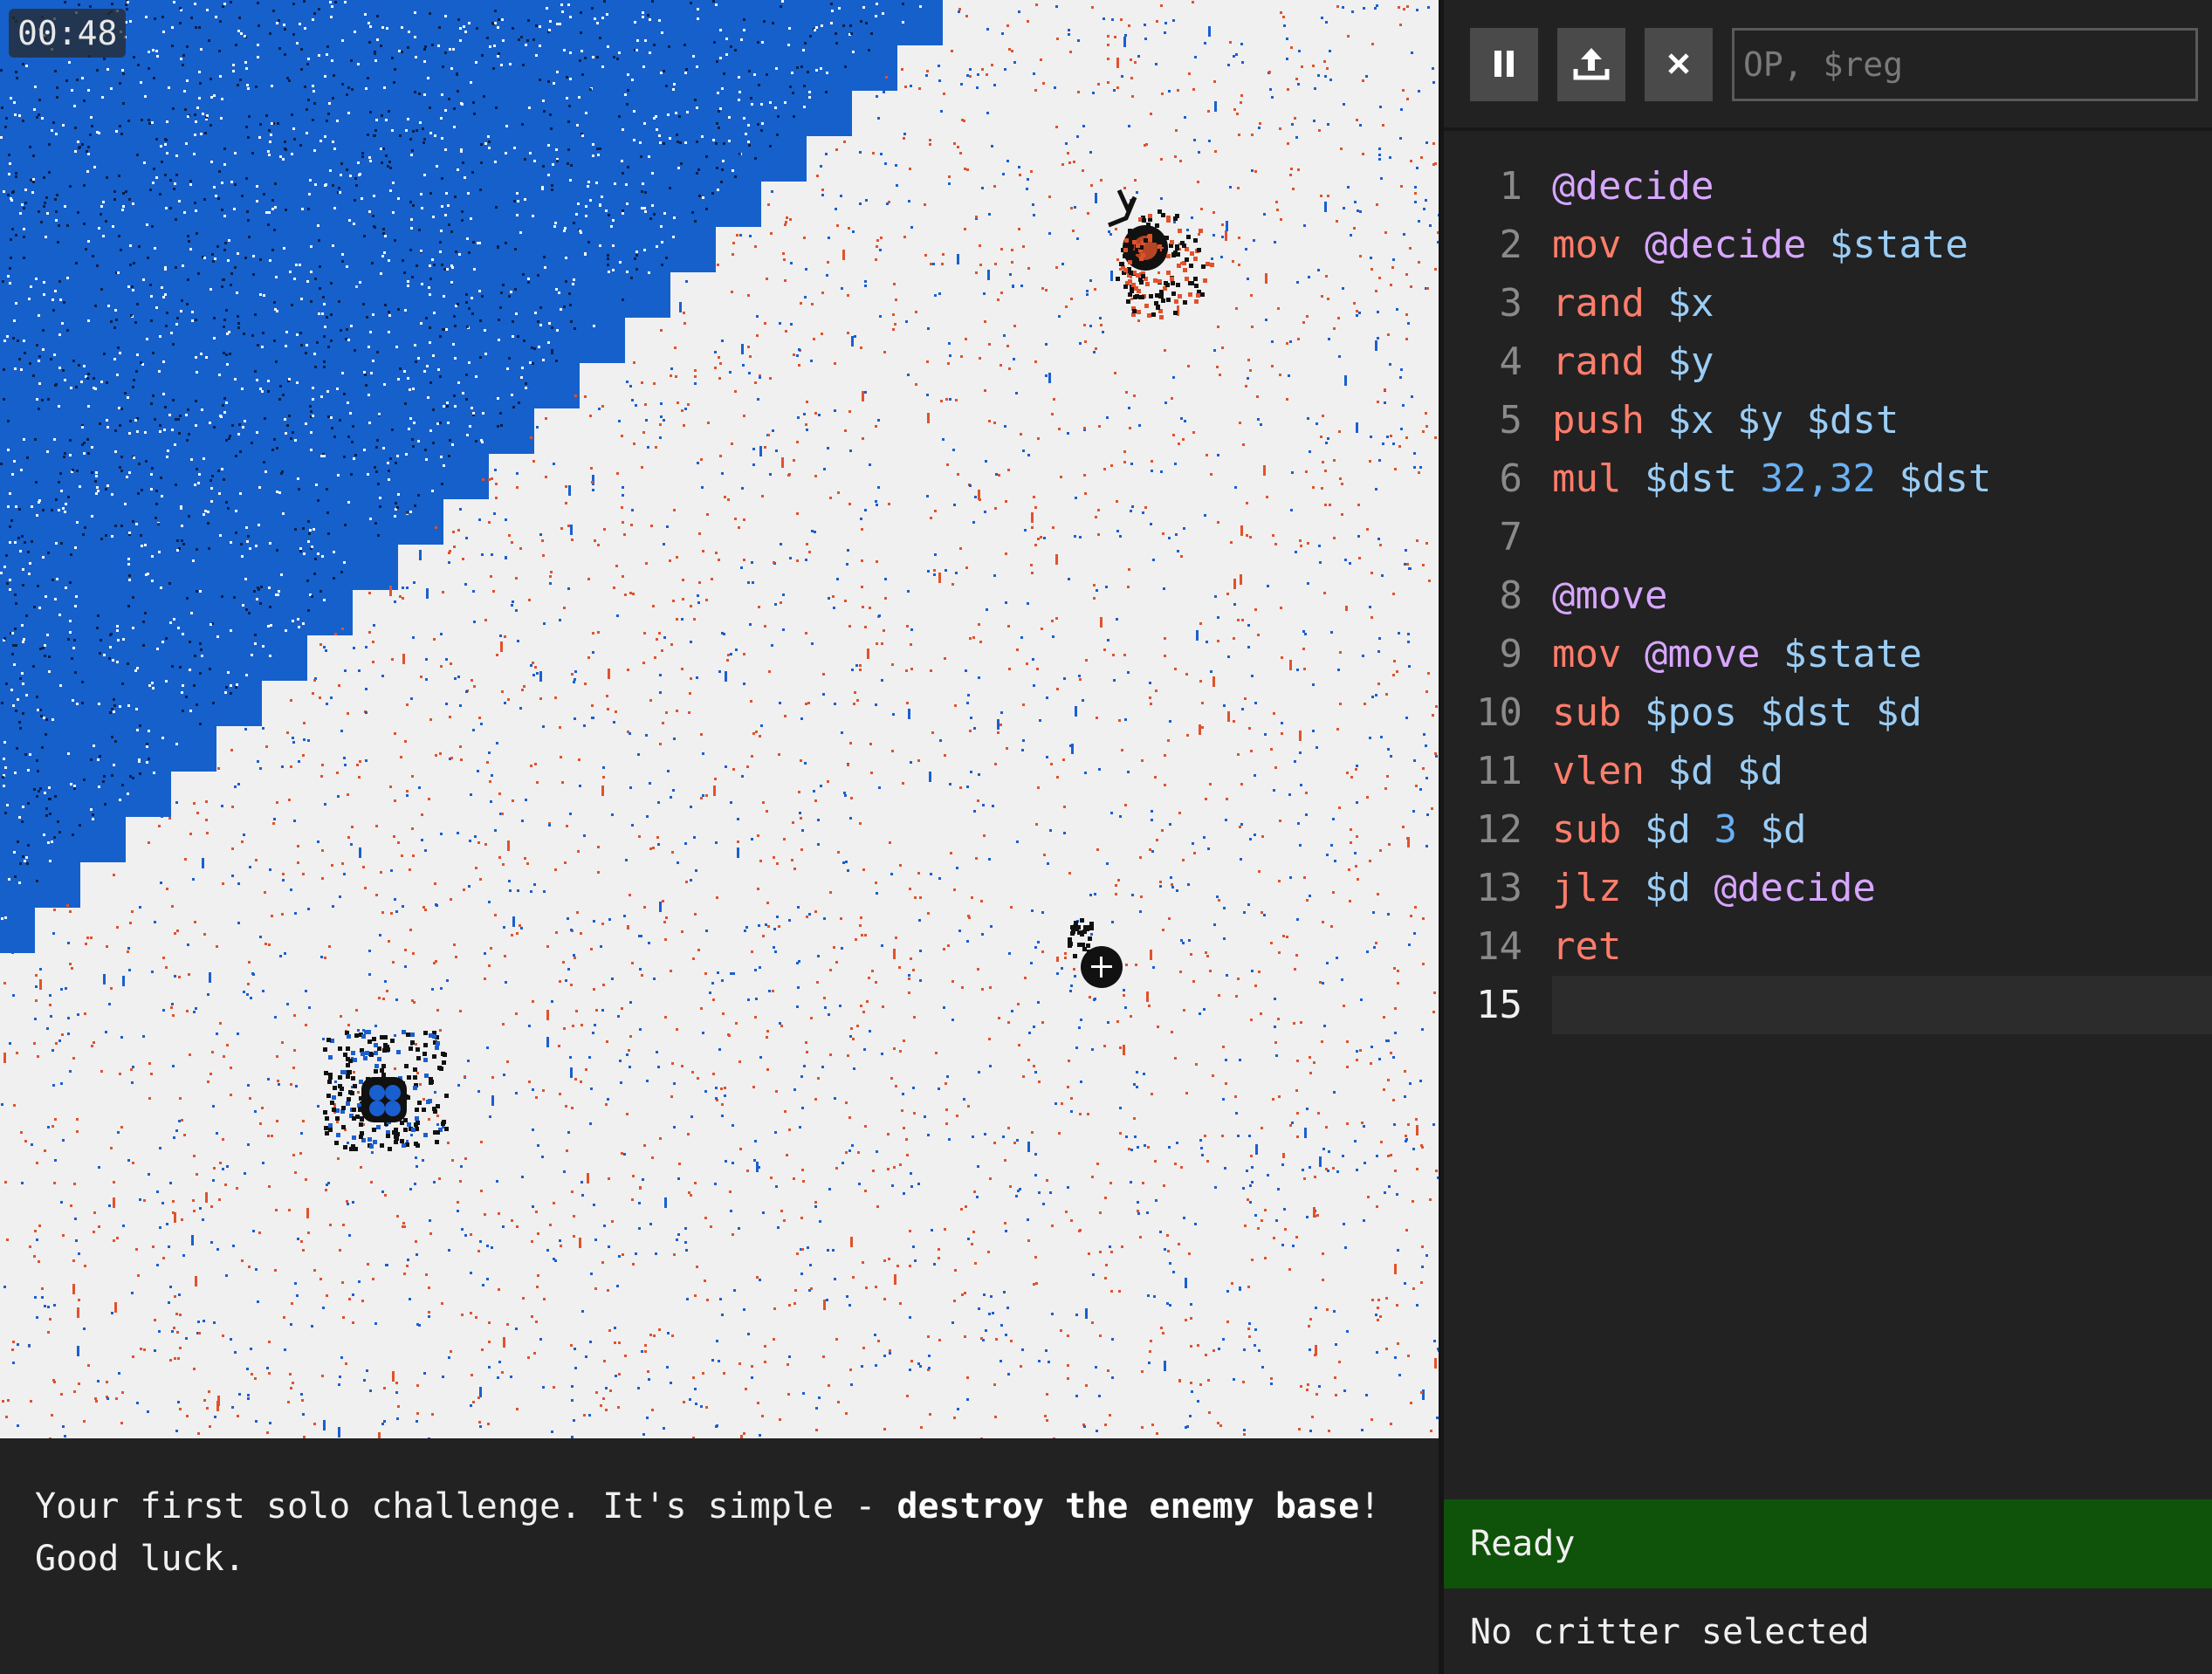 The image size is (2212, 1674). What do you see at coordinates (68, 33) in the screenshot?
I see `game-timer: 00:48` at bounding box center [68, 33].